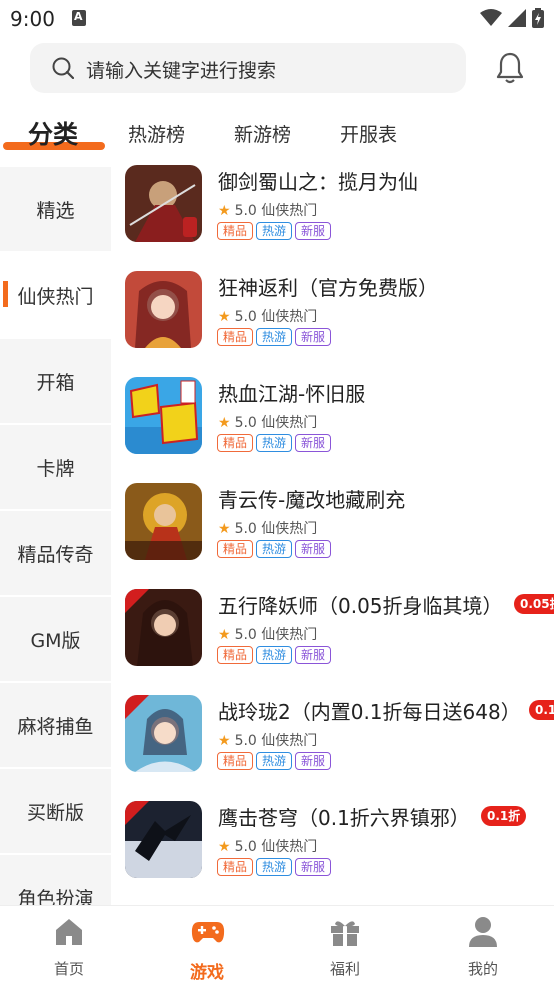 This screenshot has height=987, width=554. Describe the element at coordinates (55, 381) in the screenshot. I see `sidebar-item-unbox: 开箱` at that location.